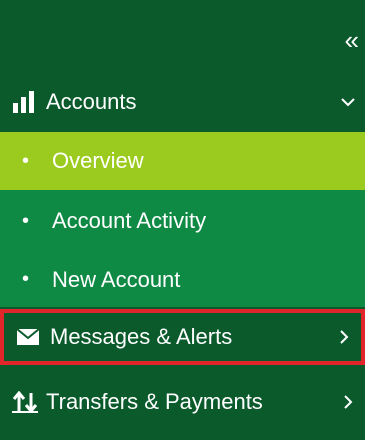 The image size is (365, 440). I want to click on sidebar-item-accounts: Accounts, so click(182, 102).